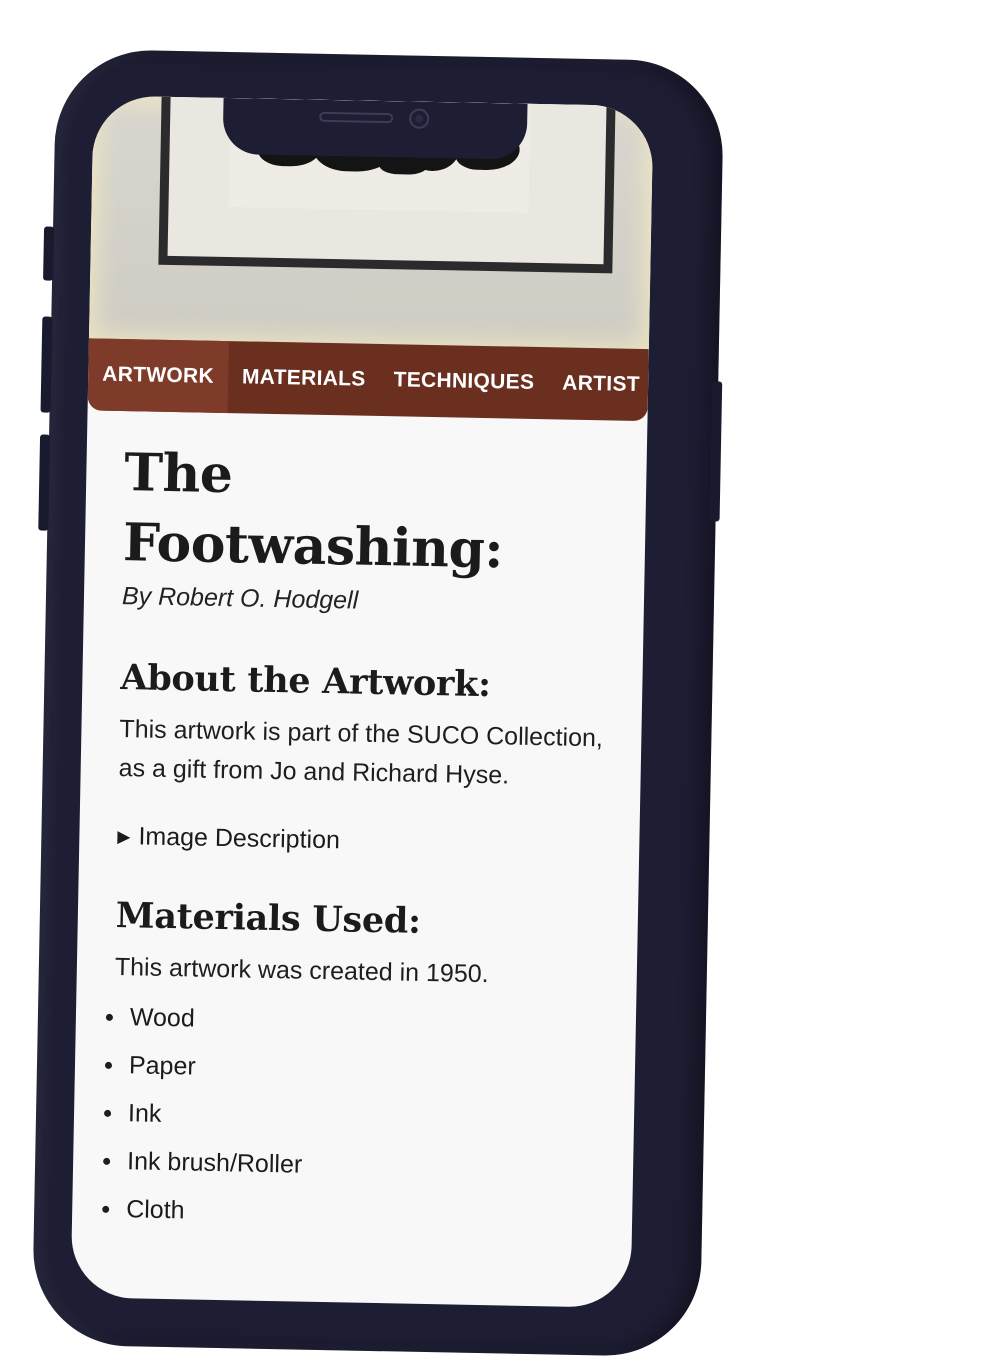 Image resolution: width=996 pixels, height=1372 pixels. I want to click on volume-down-button, so click(44, 482).